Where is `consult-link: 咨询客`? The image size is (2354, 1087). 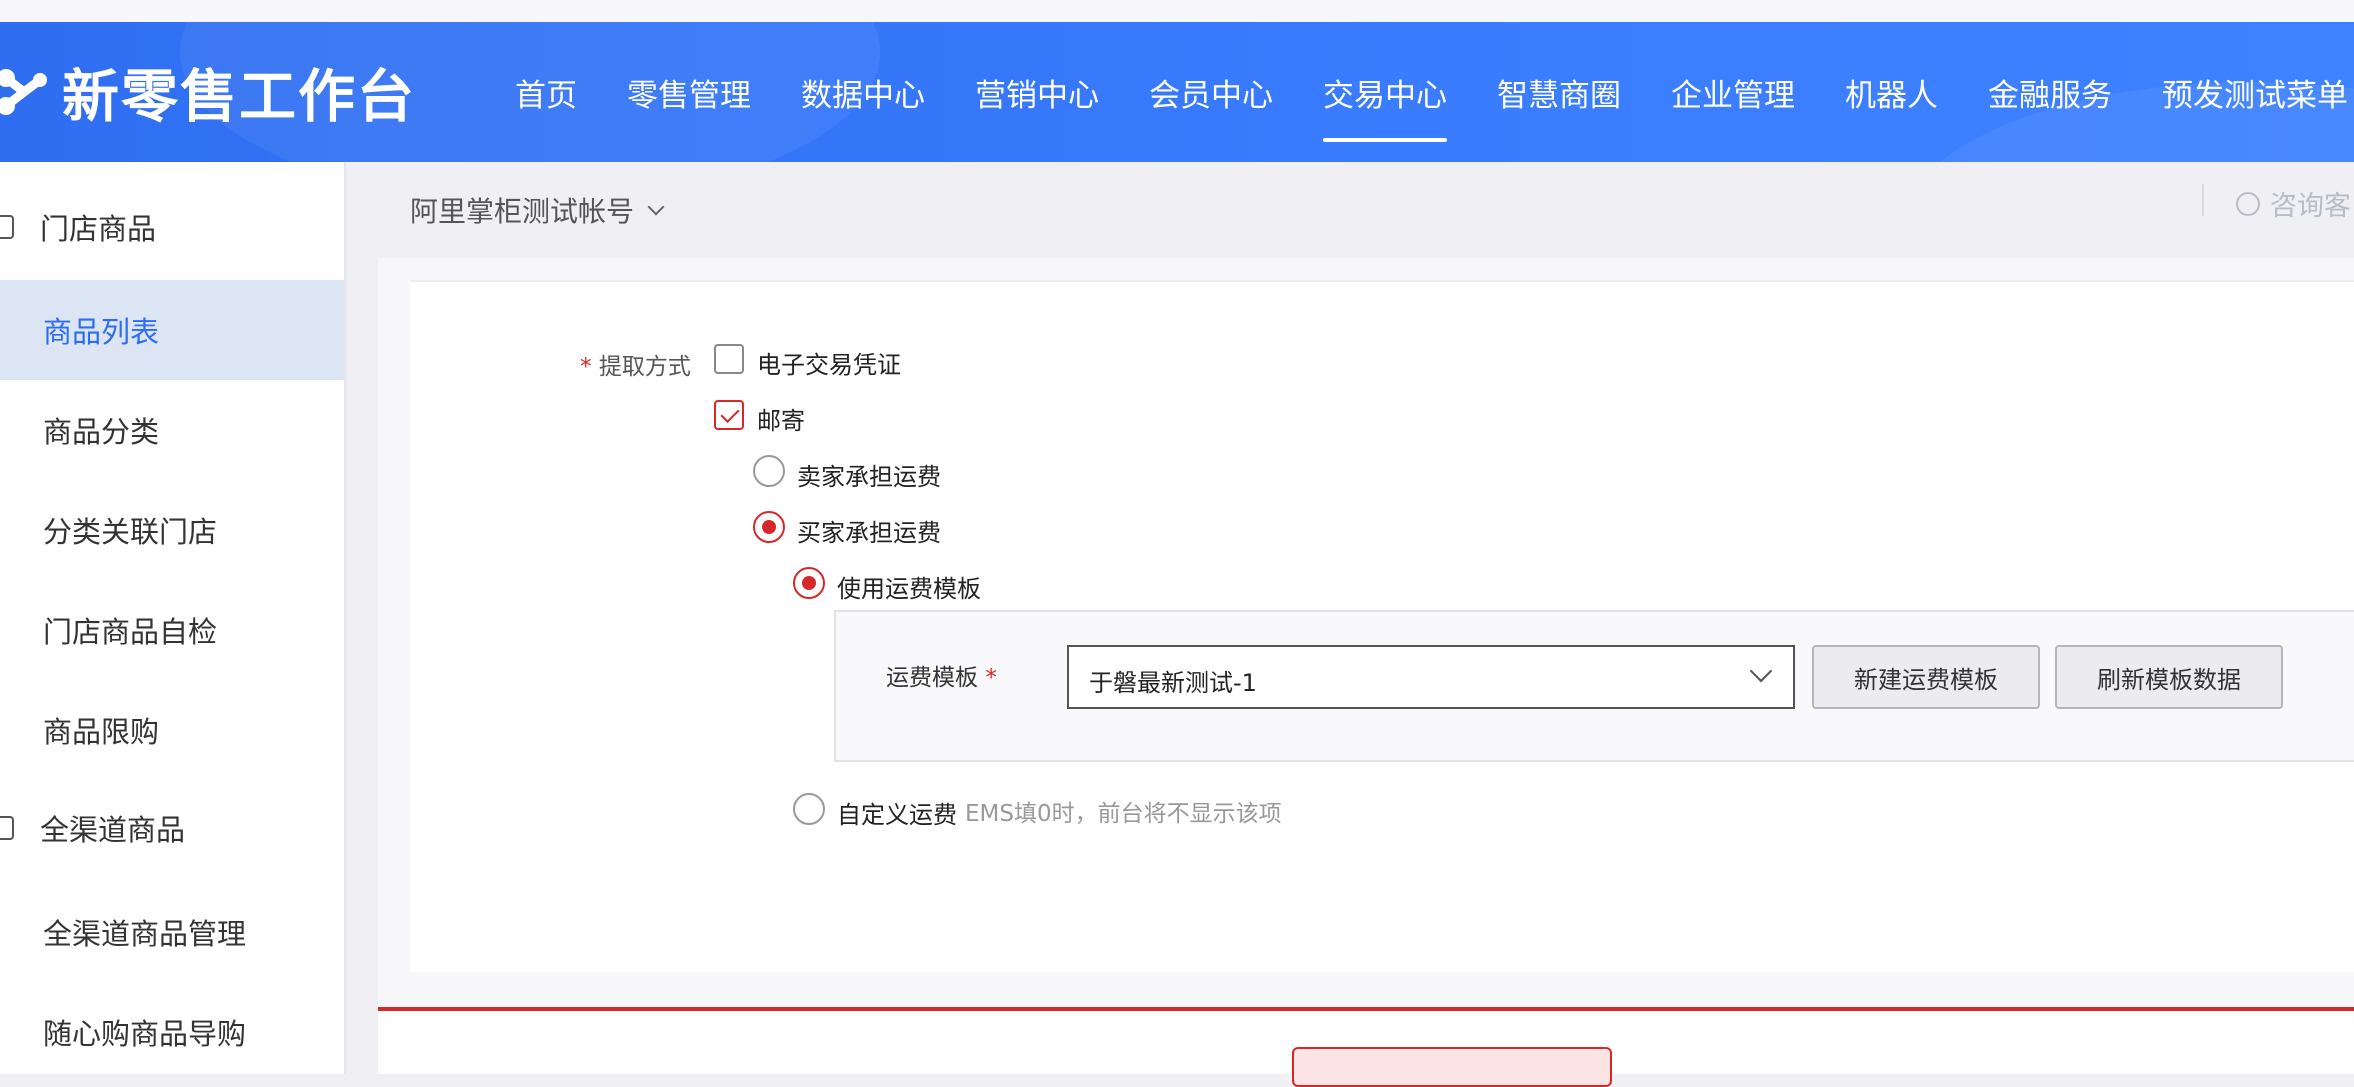 consult-link: 咨询客 is located at coordinates (2293, 203).